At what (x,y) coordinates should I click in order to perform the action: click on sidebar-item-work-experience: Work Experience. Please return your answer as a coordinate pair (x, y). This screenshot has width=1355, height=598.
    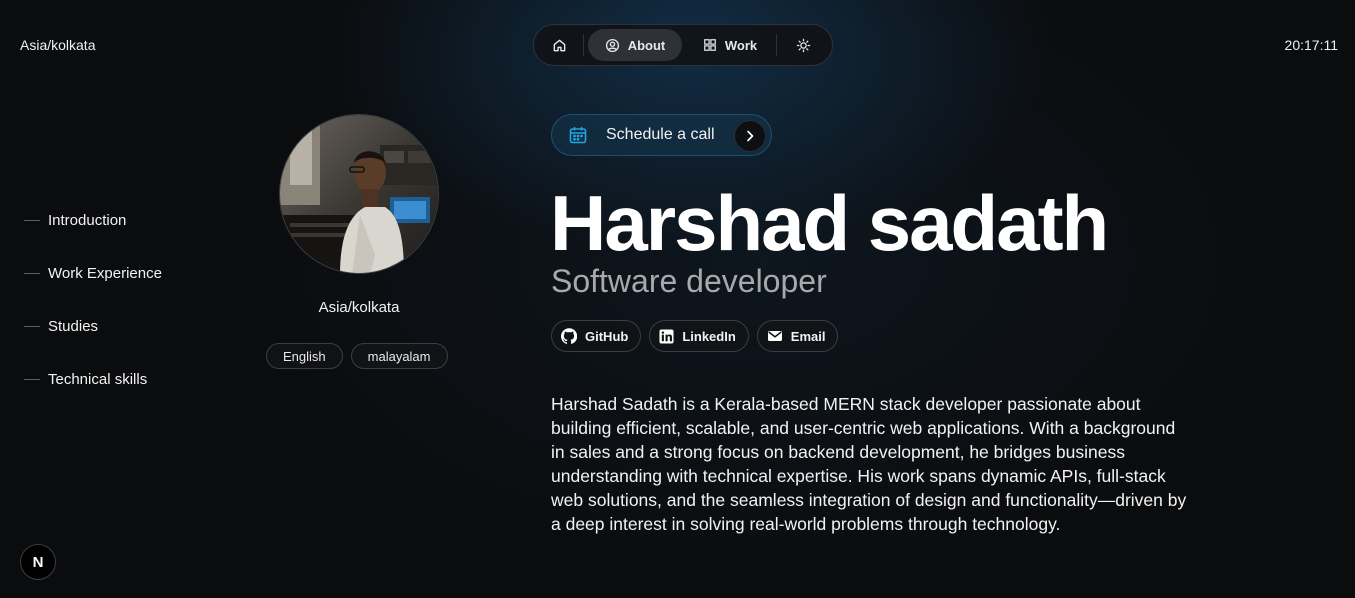
    Looking at the image, I should click on (93, 273).